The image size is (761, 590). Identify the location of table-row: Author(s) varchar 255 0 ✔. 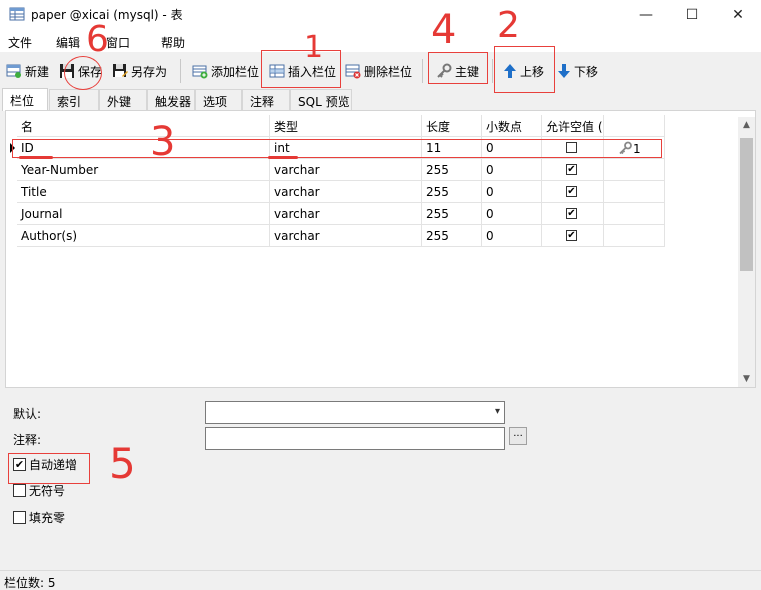
(336, 236).